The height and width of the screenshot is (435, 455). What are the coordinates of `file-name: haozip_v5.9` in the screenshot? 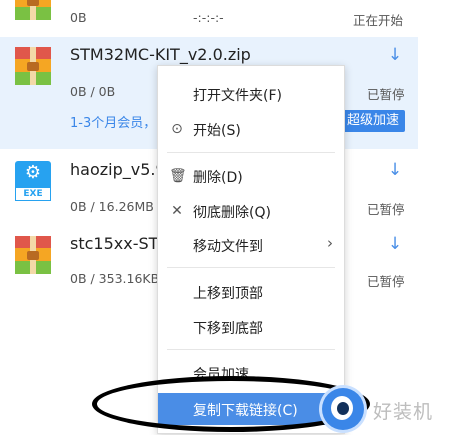 It's located at (118, 169).